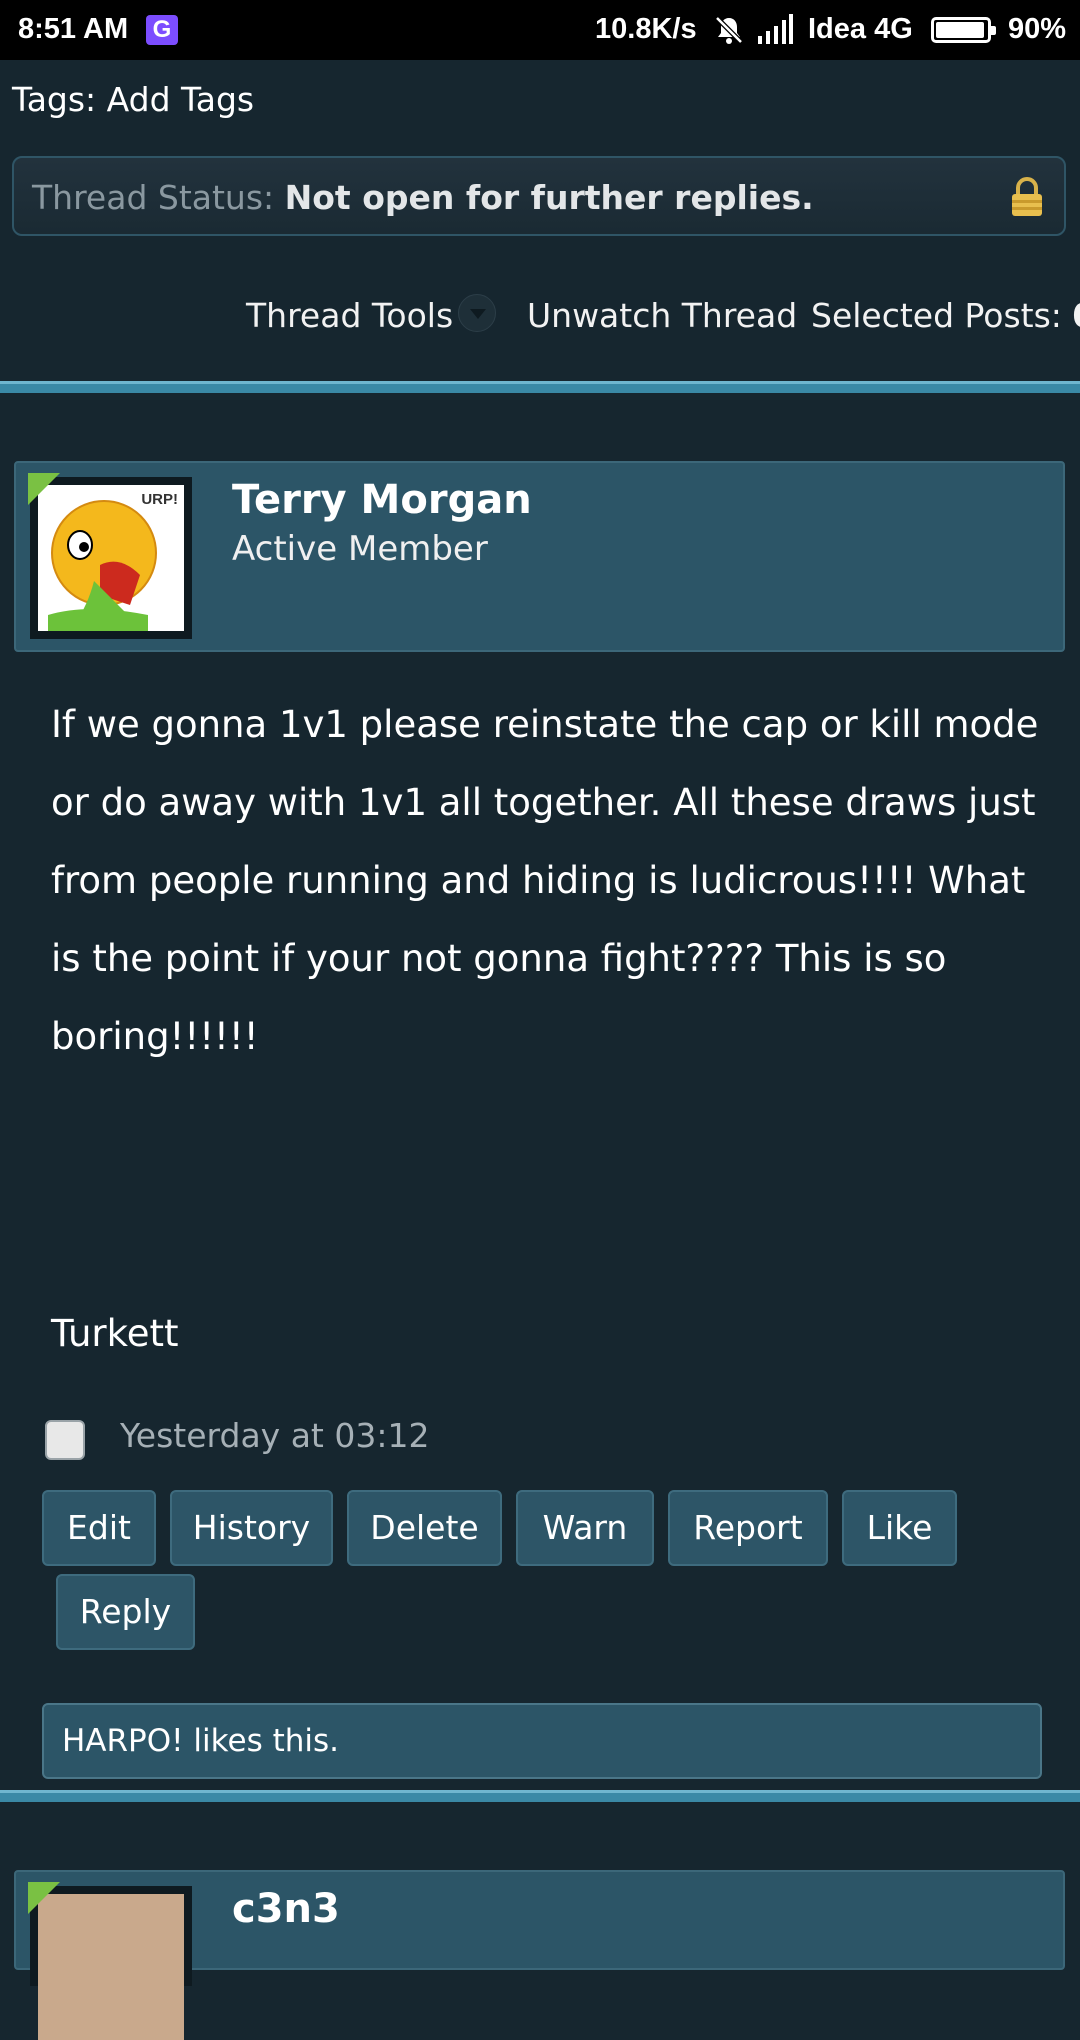  Describe the element at coordinates (162, 30) in the screenshot. I see `app-notification-icon: G` at that location.